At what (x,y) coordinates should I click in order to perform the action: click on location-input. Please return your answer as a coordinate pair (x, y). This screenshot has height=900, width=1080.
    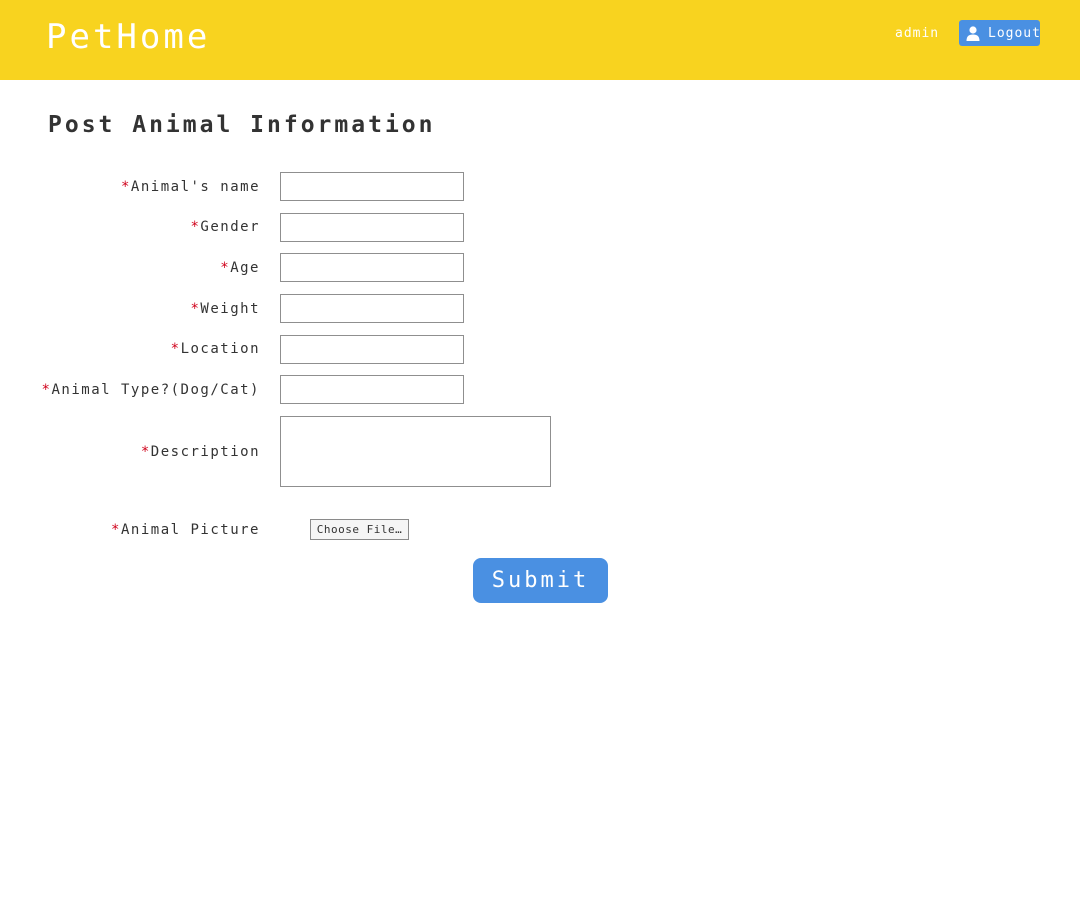
    Looking at the image, I should click on (372, 349).